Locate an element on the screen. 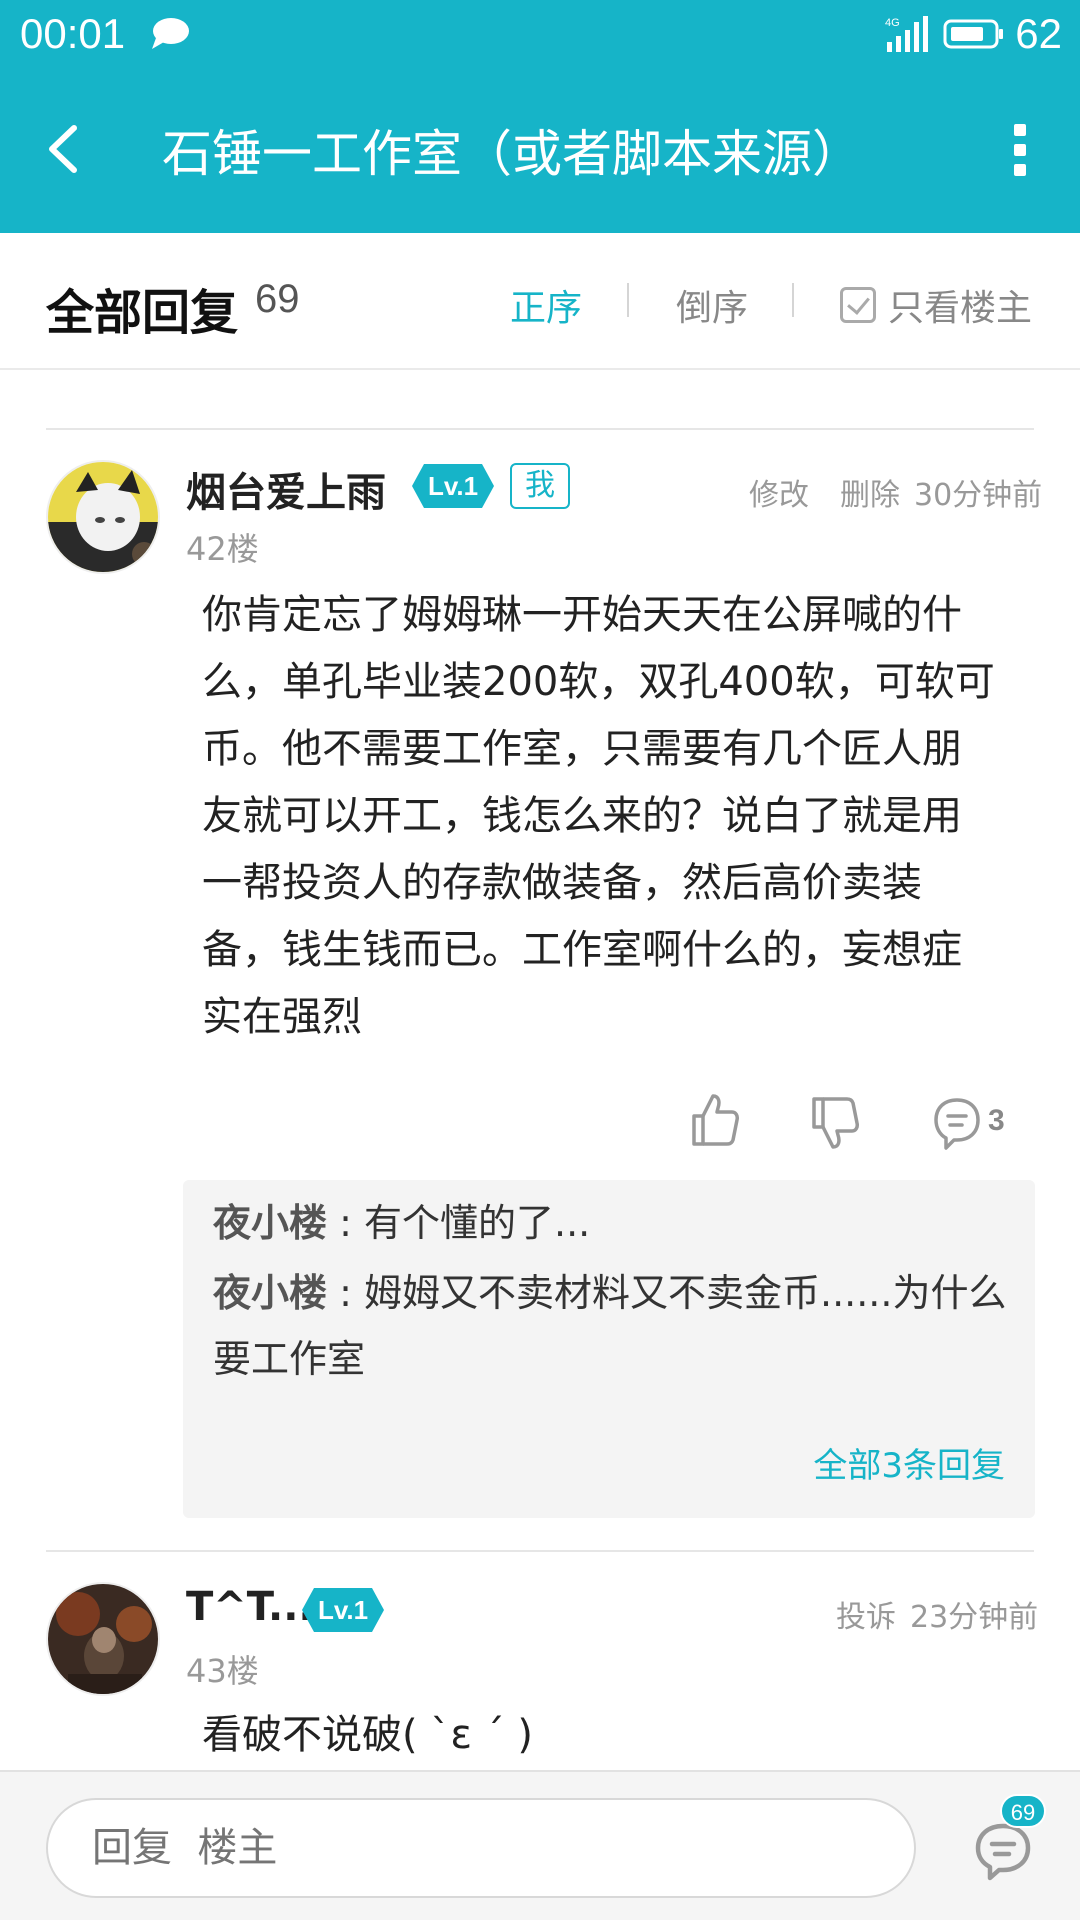 This screenshot has width=1080, height=1920. reply-input is located at coordinates (481, 1848).